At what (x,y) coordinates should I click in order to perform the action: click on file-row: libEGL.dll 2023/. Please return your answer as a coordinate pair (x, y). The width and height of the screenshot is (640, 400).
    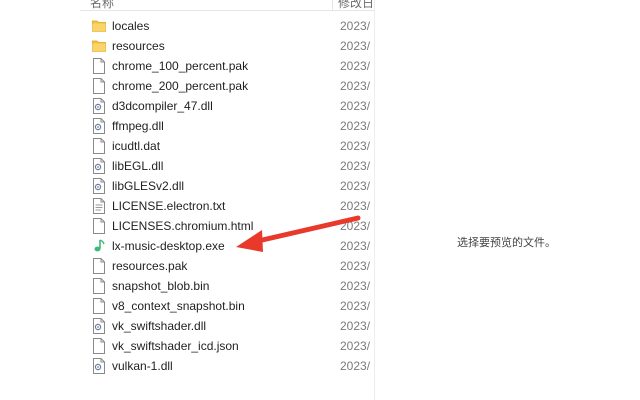
    Looking at the image, I should click on (227, 166).